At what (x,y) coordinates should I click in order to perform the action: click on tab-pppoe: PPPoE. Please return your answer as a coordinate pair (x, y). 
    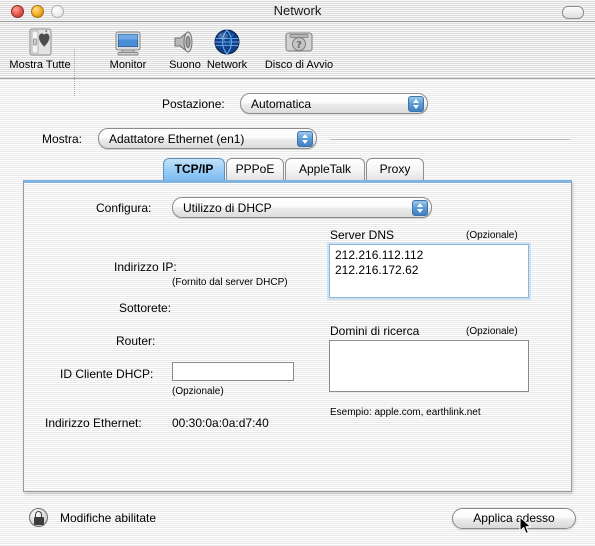
    Looking at the image, I should click on (255, 169).